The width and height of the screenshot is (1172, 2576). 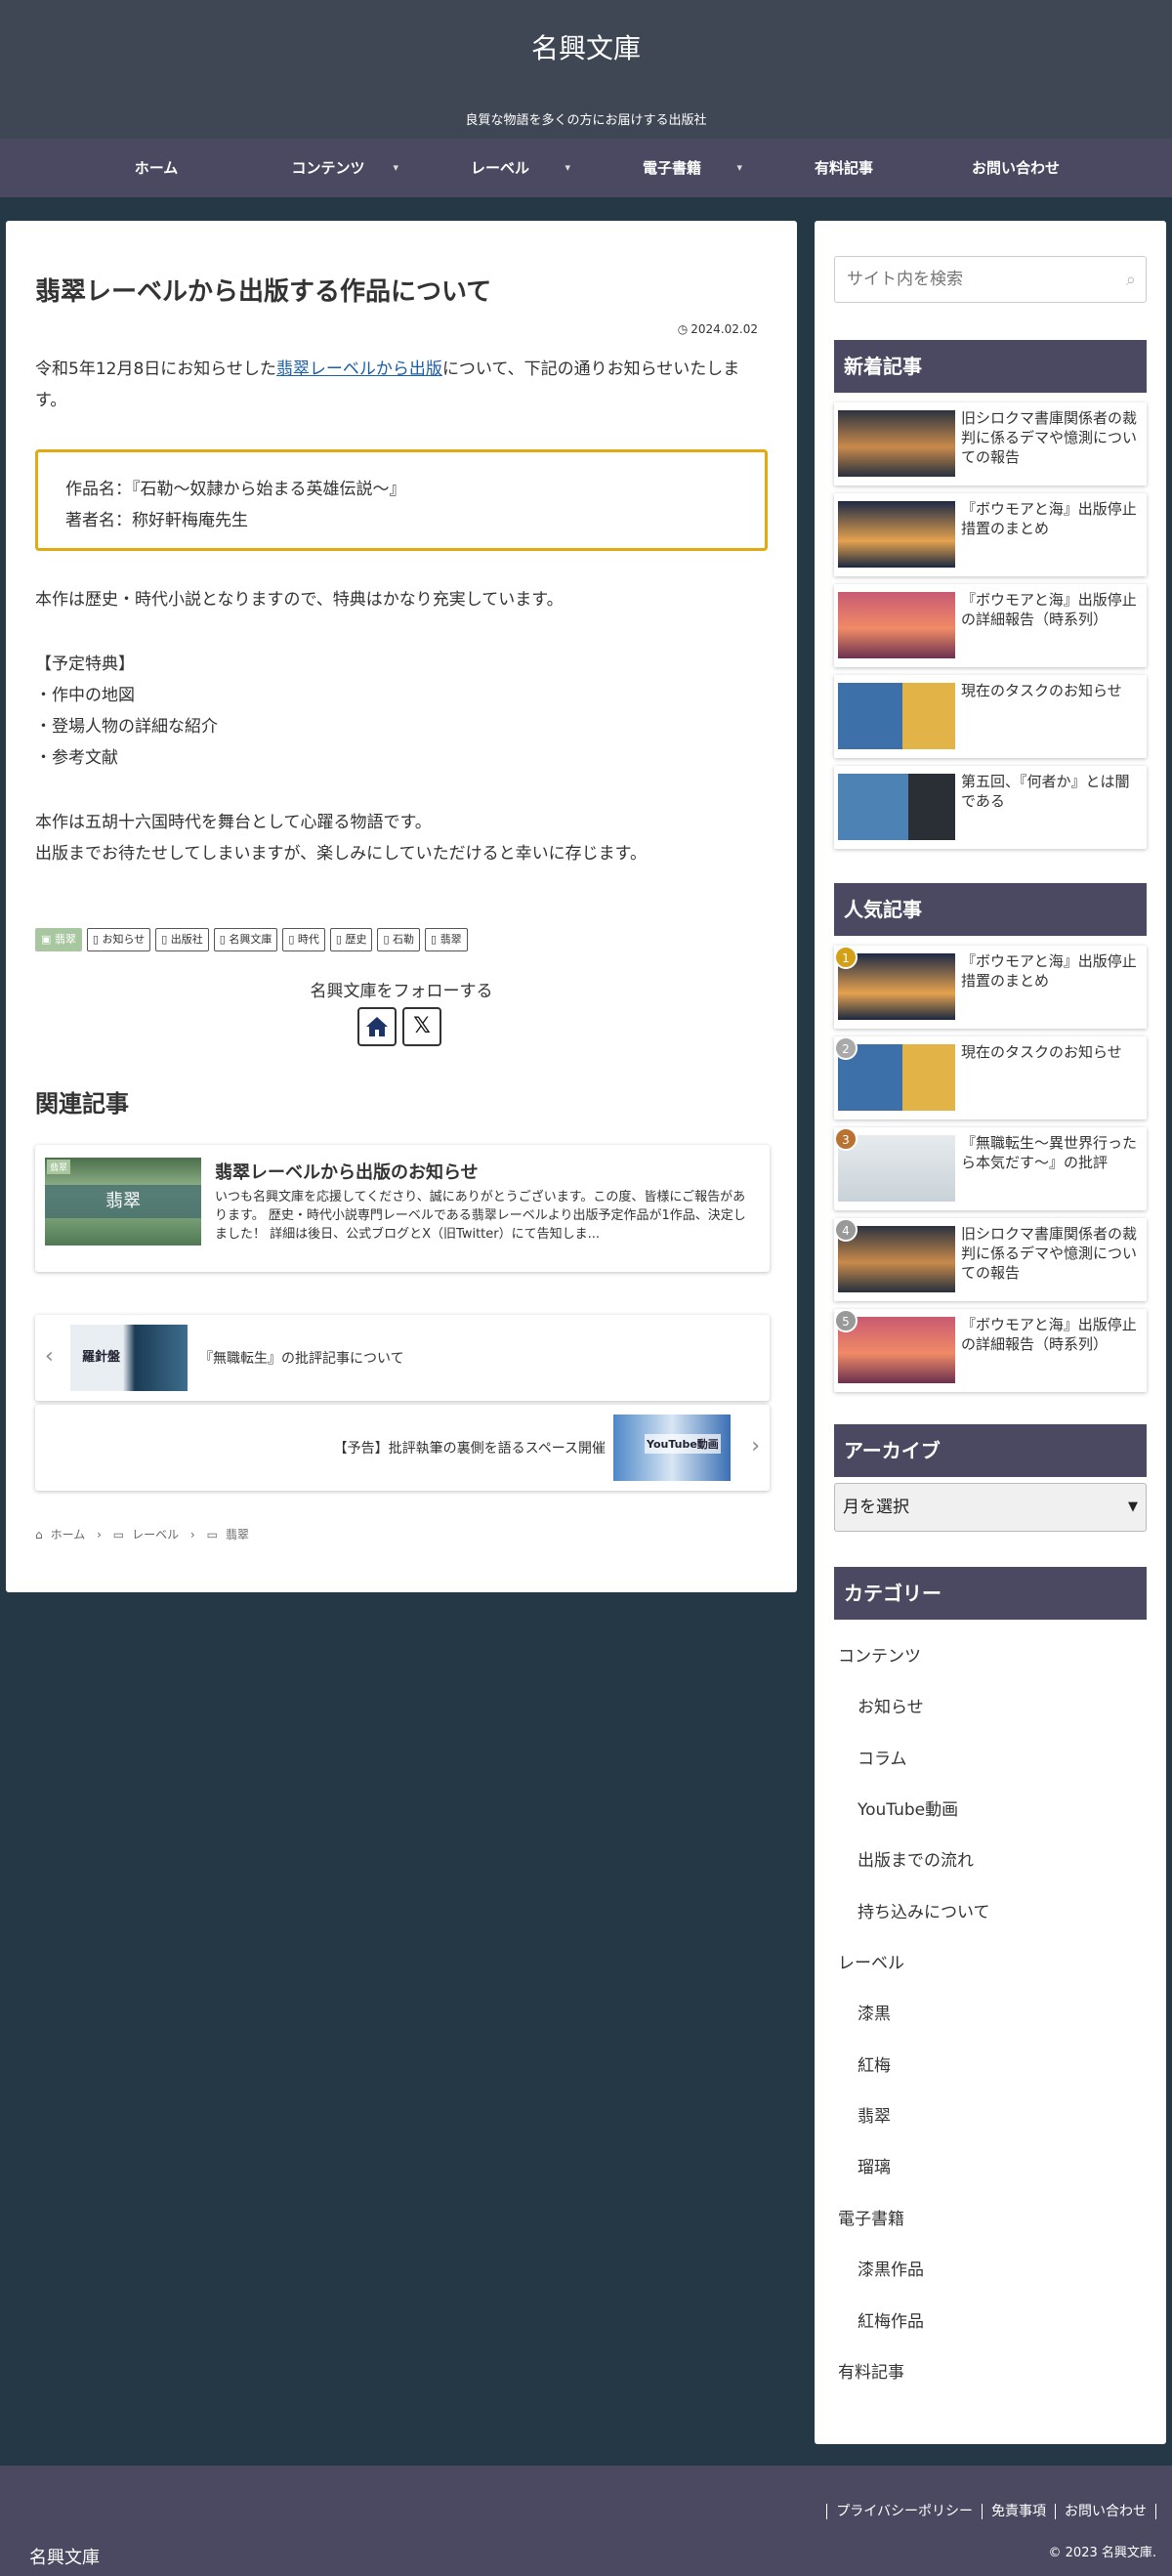 I want to click on post-title: 『無職転生〜異世界行ったら本気だす〜』の批評, so click(x=1049, y=1152).